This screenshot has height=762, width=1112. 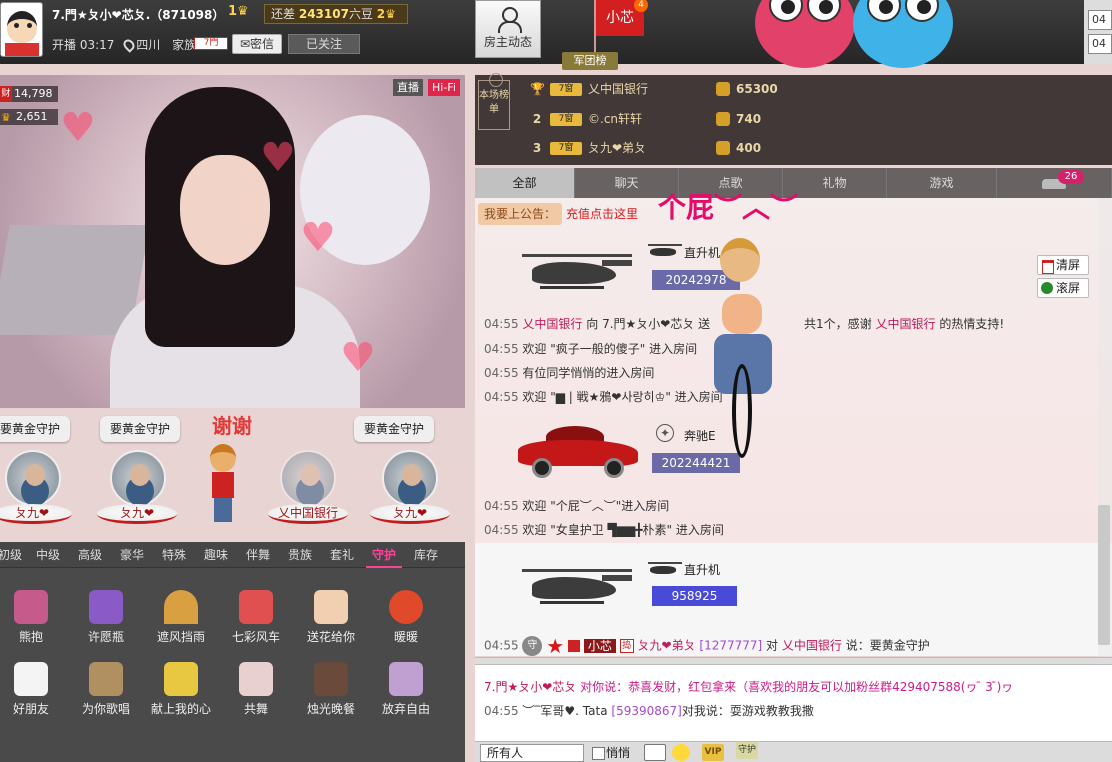 I want to click on gift-tab: 趣味, so click(x=216, y=555).